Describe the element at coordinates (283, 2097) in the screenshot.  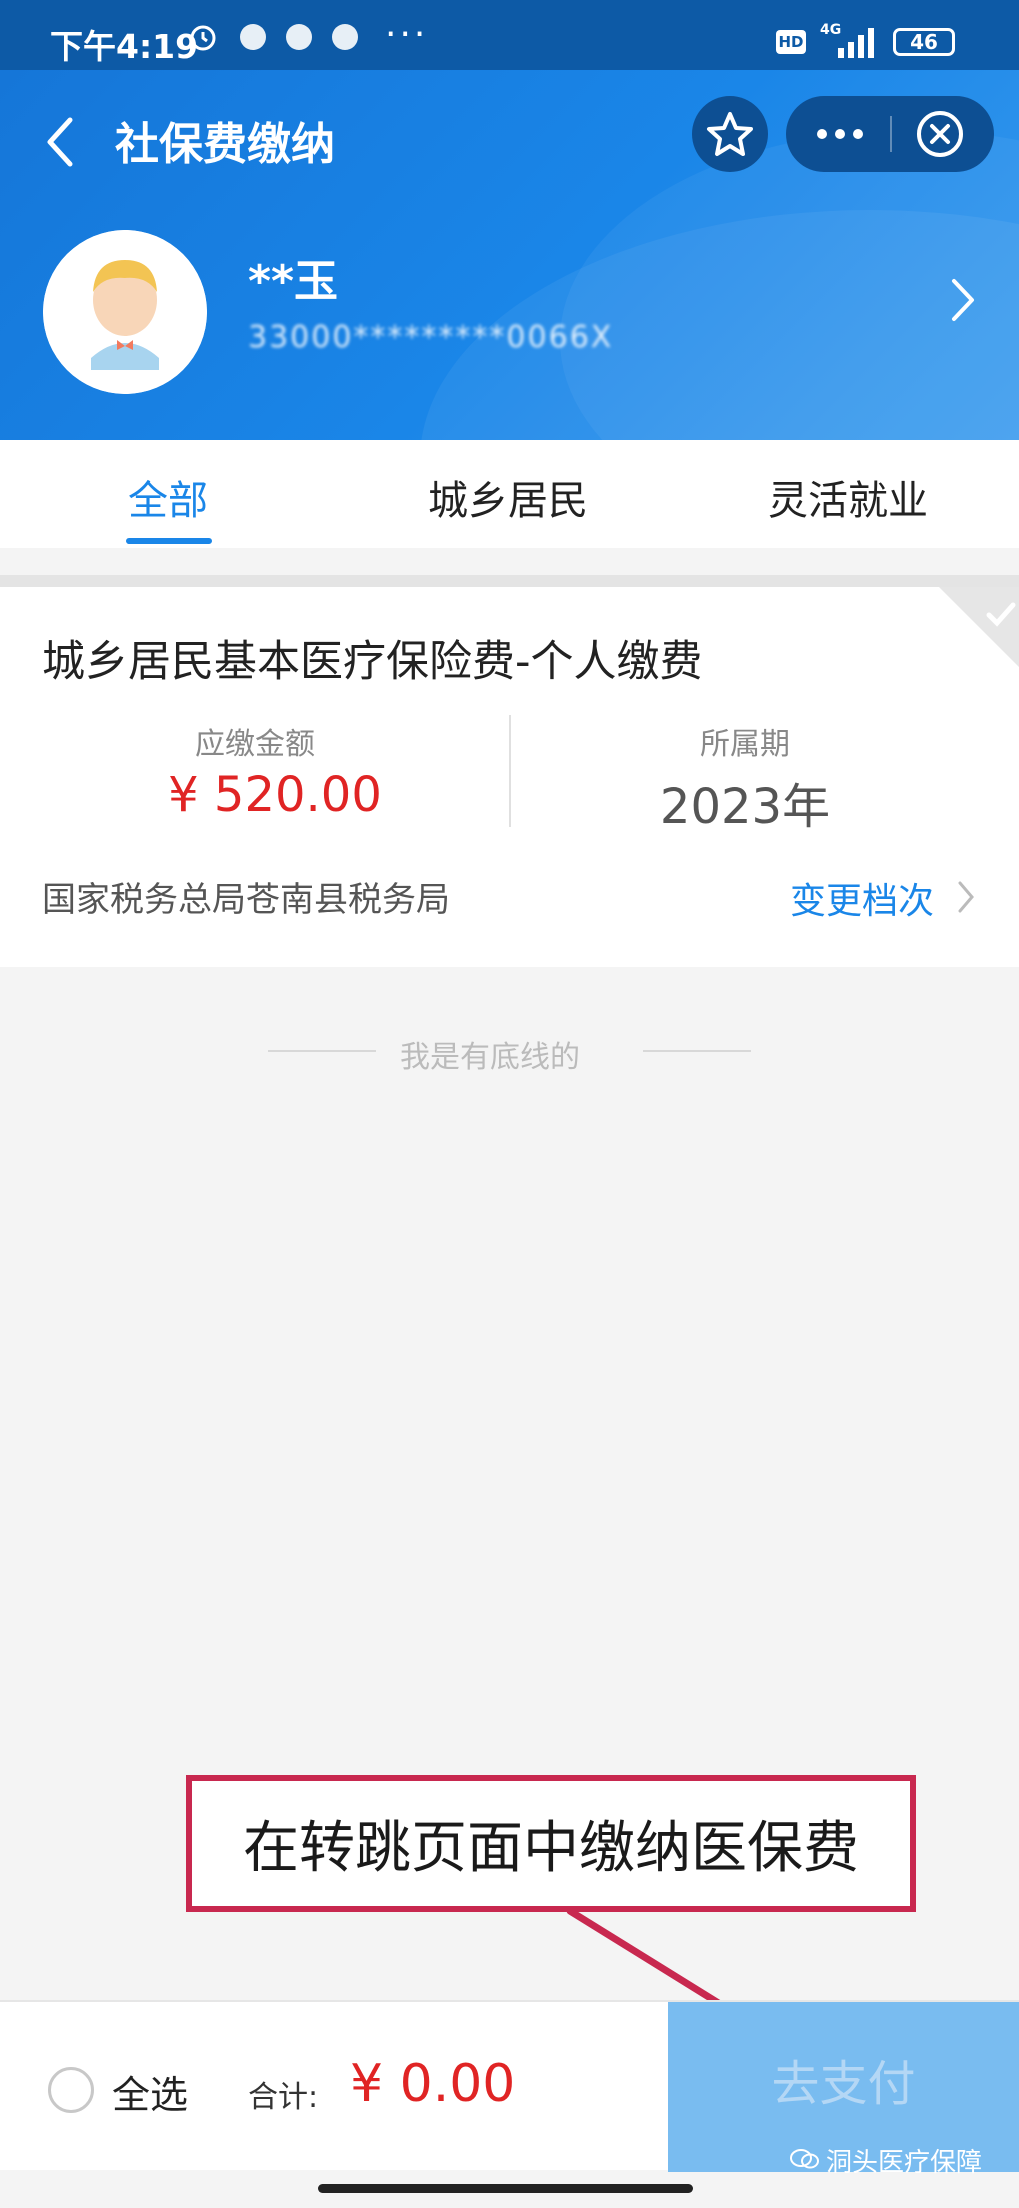
I see `total-label: 合计:` at that location.